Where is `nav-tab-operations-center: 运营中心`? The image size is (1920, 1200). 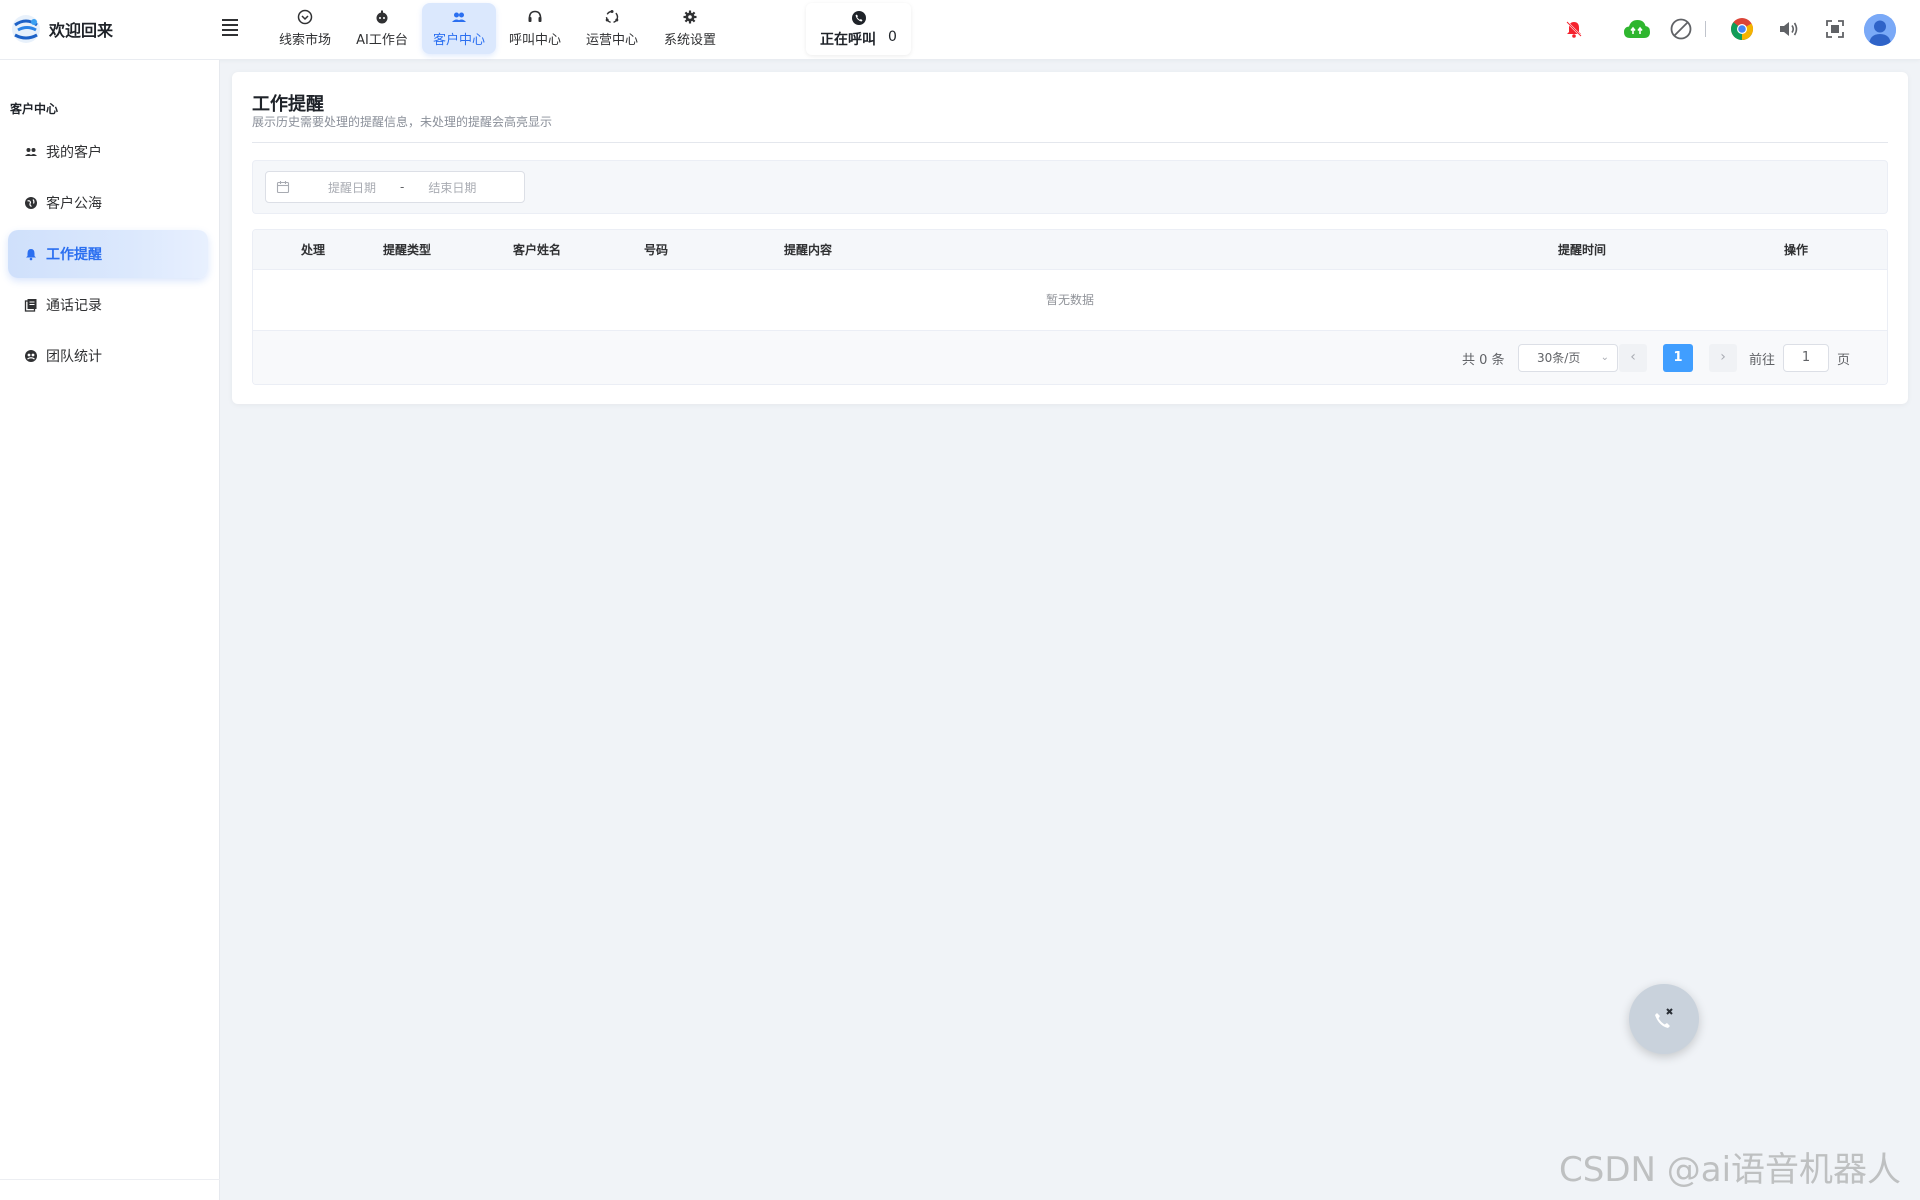
nav-tab-operations-center: 运营中心 is located at coordinates (612, 28).